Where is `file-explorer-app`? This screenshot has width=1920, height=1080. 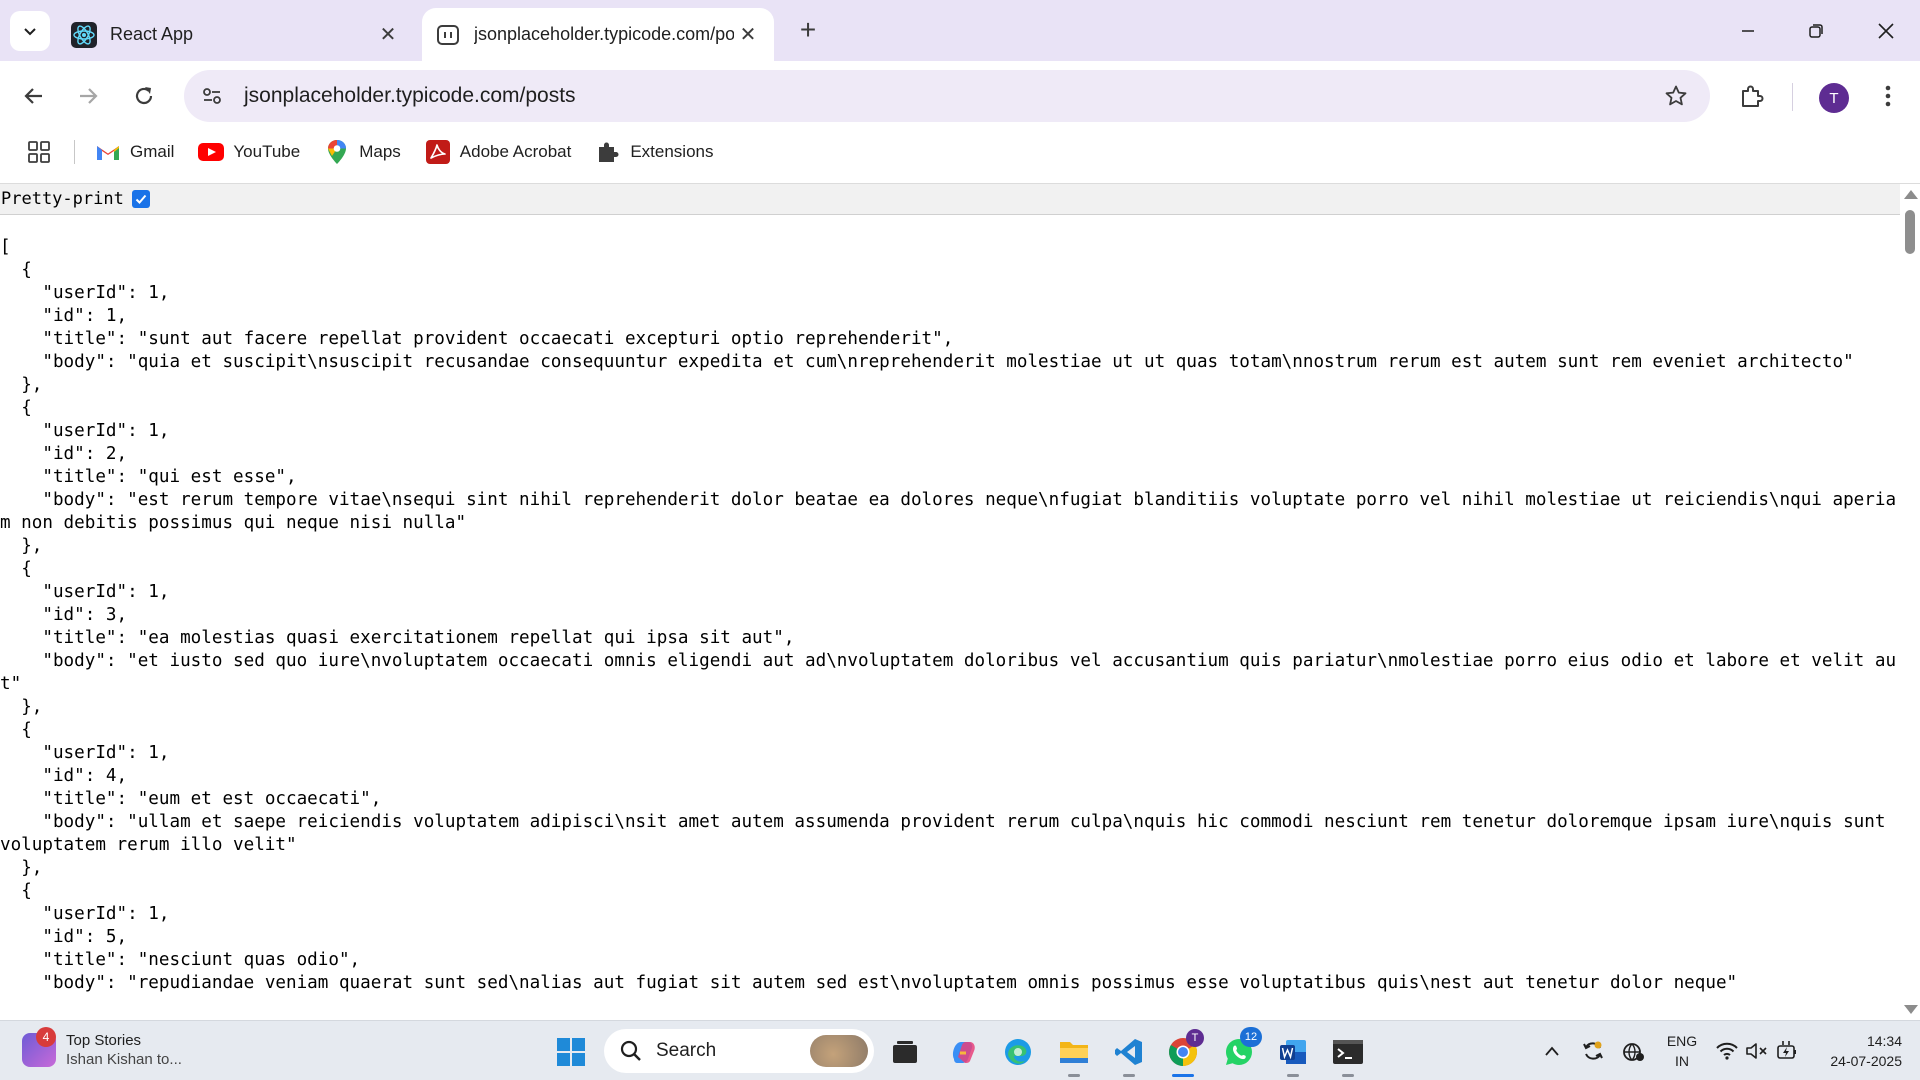 file-explorer-app is located at coordinates (1074, 1052).